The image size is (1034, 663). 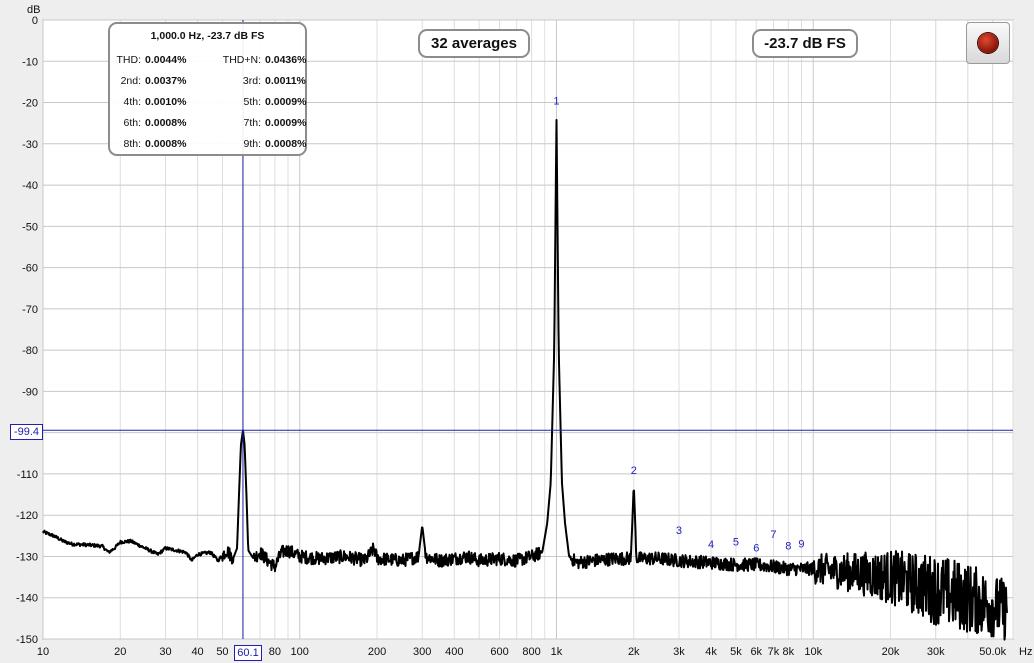 I want to click on x-tick-label: 8k, so click(x=789, y=652).